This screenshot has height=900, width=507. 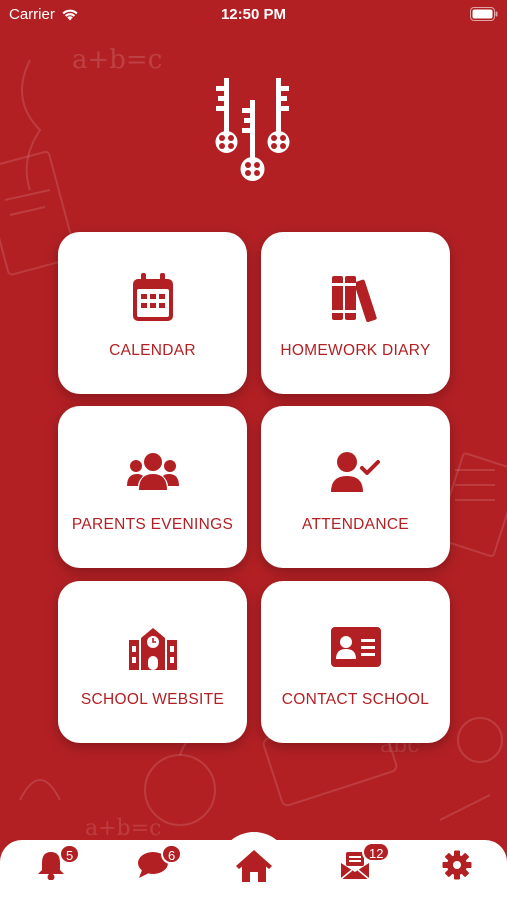 I want to click on school-website-tile: SCHOOL WEBSITE, so click(x=152, y=662).